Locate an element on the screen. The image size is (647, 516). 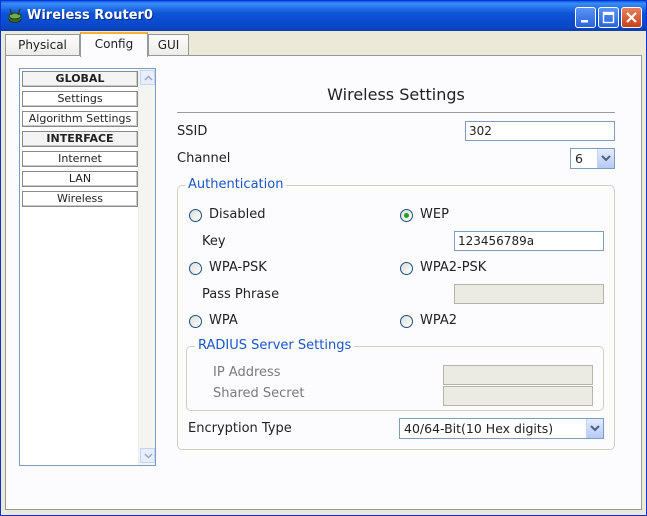
radius-legend: RADIUS Server Settings is located at coordinates (275, 345).